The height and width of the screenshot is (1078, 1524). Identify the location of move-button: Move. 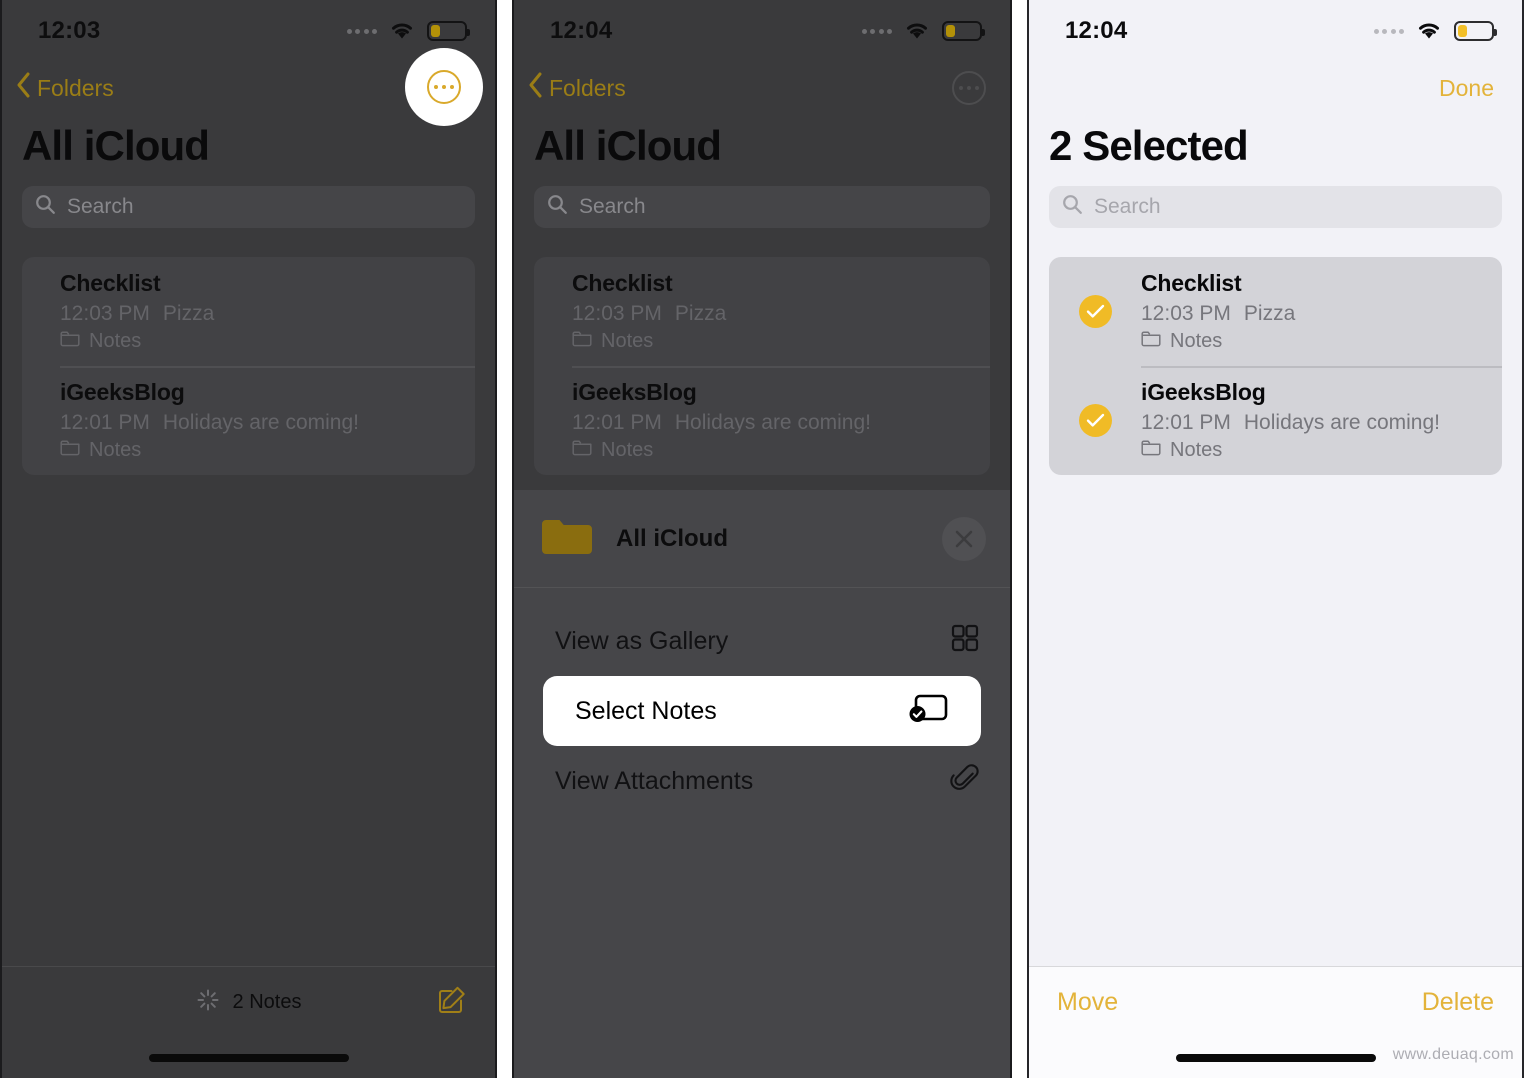
(1087, 1002).